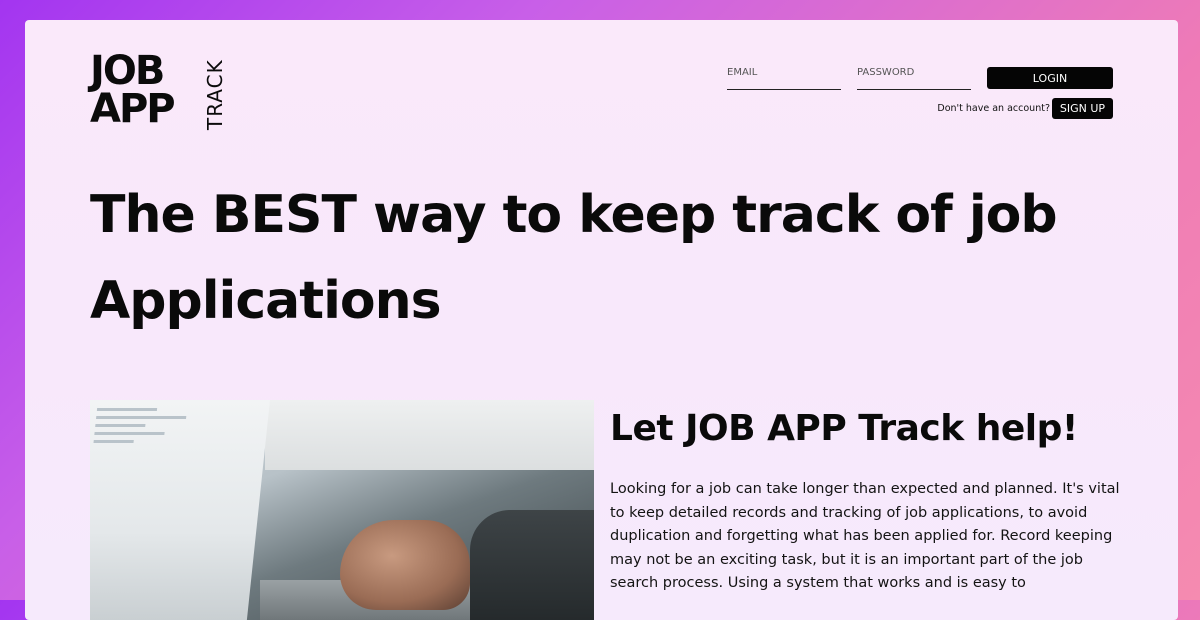 This screenshot has width=1200, height=620. Describe the element at coordinates (133, 109) in the screenshot. I see `logo-line-app: APP` at that location.